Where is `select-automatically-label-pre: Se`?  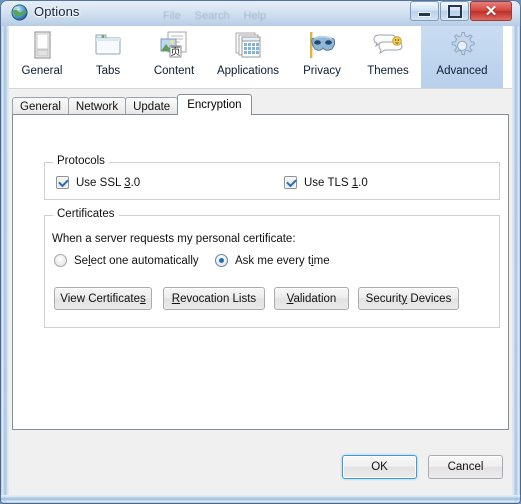 select-automatically-label-pre: Se is located at coordinates (81, 260).